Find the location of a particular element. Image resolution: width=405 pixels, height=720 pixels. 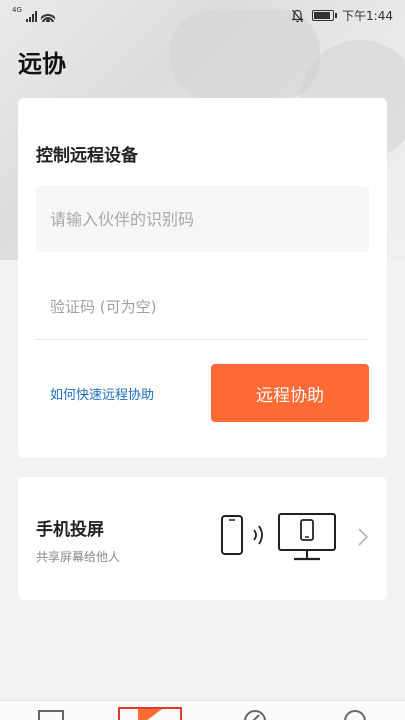

network-type-label: 4G is located at coordinates (17, 10).